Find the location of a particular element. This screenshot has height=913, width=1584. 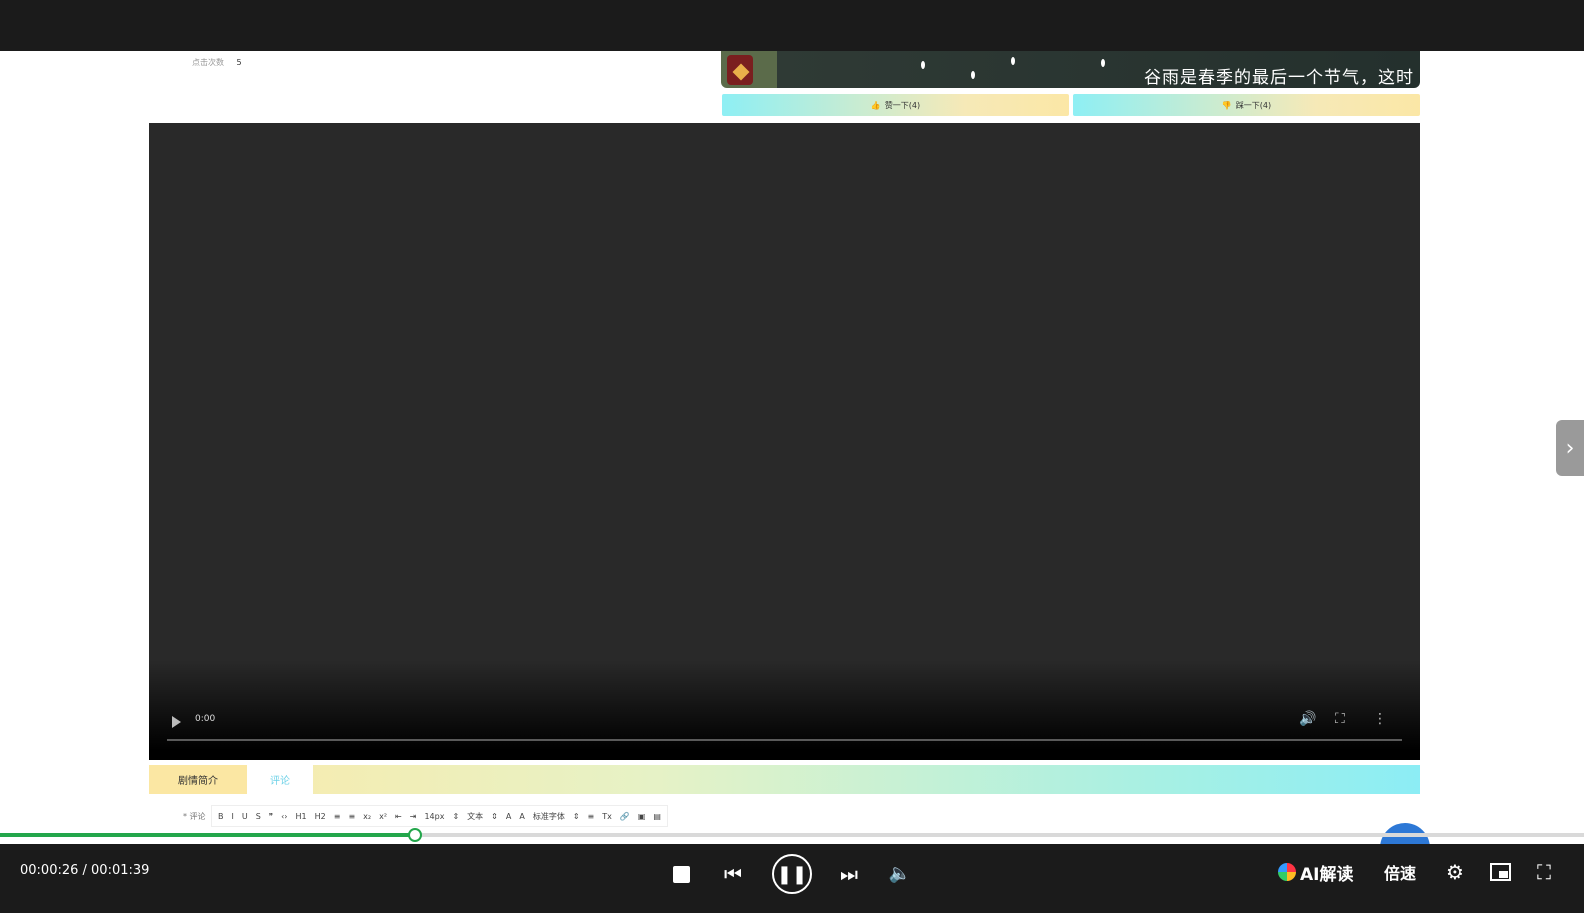

pause-button: ❚❚ is located at coordinates (792, 874).